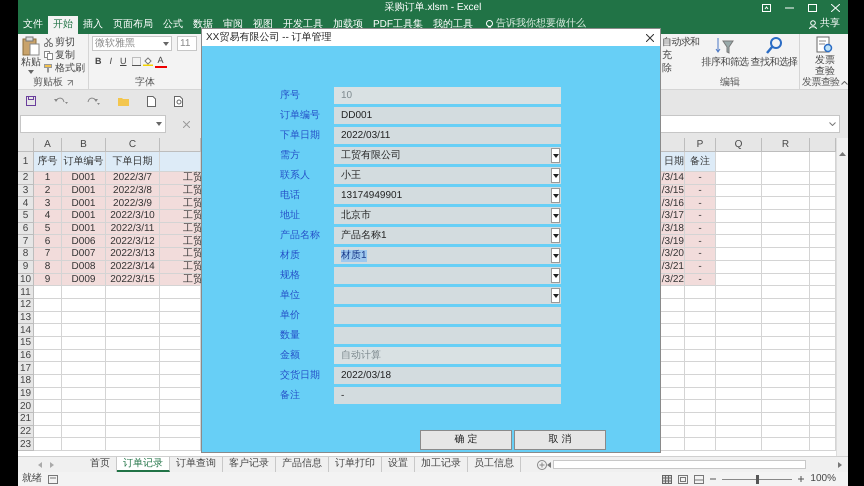 This screenshot has width=864, height=486. What do you see at coordinates (26, 292) in the screenshot?
I see `row-header: 11` at bounding box center [26, 292].